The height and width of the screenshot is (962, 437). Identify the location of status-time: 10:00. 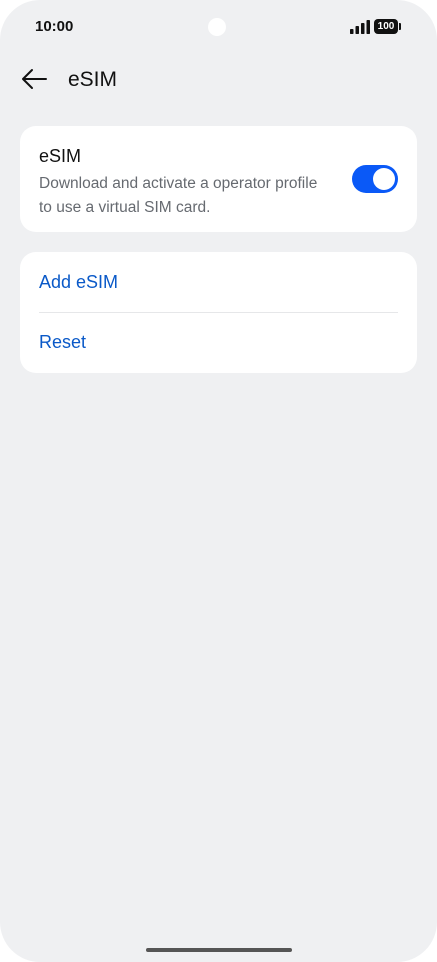
(54, 26).